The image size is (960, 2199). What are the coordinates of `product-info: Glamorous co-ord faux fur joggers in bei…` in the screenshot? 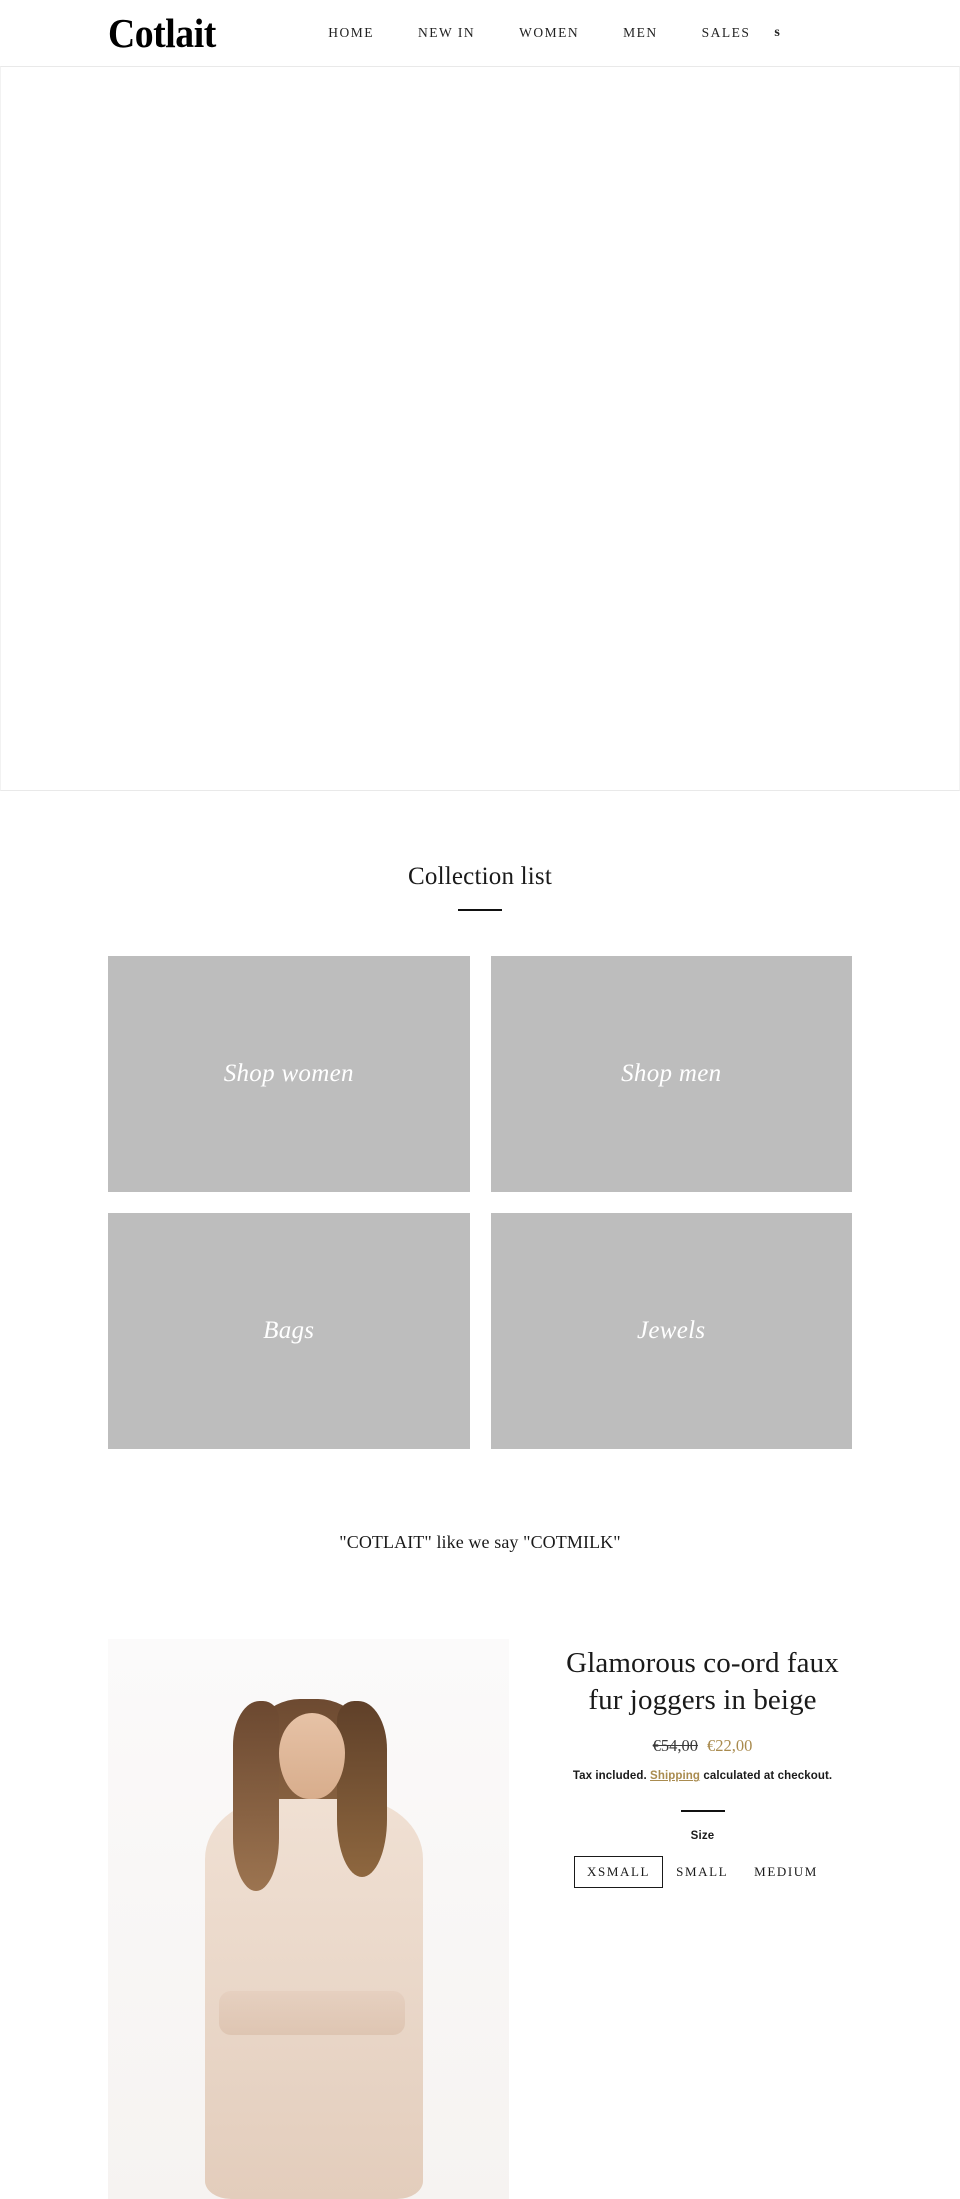 It's located at (702, 1764).